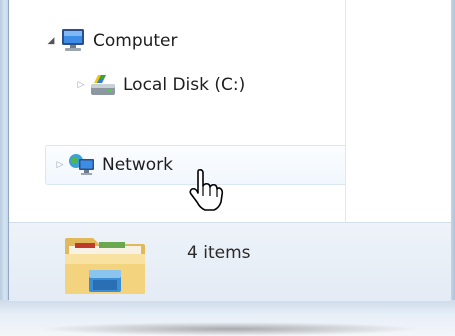 Image resolution: width=455 pixels, height=336 pixels. I want to click on tree-item-local-disk: ▷ Local Disk (C:), so click(160, 85).